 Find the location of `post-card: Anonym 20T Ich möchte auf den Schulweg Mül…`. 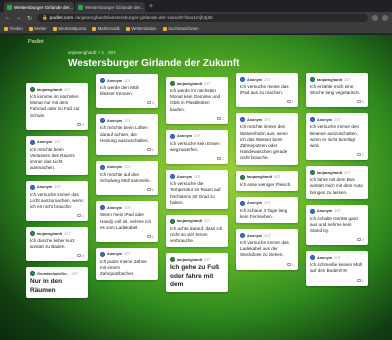

post-card: Anonym 20T Ich möchte auf den Schulweg Mül… is located at coordinates (127, 178).